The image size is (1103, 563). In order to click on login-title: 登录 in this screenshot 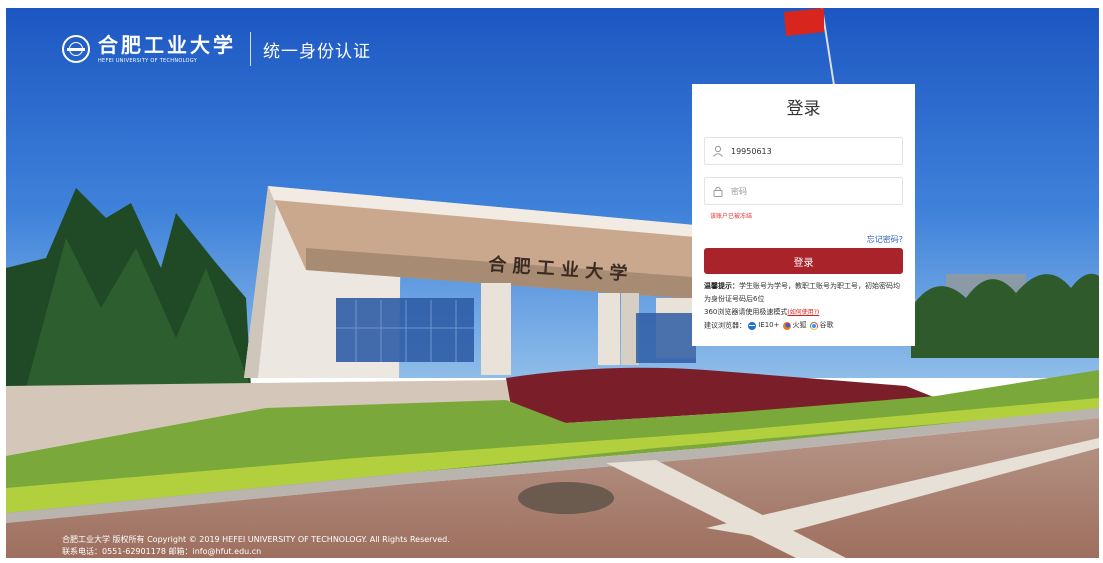, I will do `click(803, 109)`.